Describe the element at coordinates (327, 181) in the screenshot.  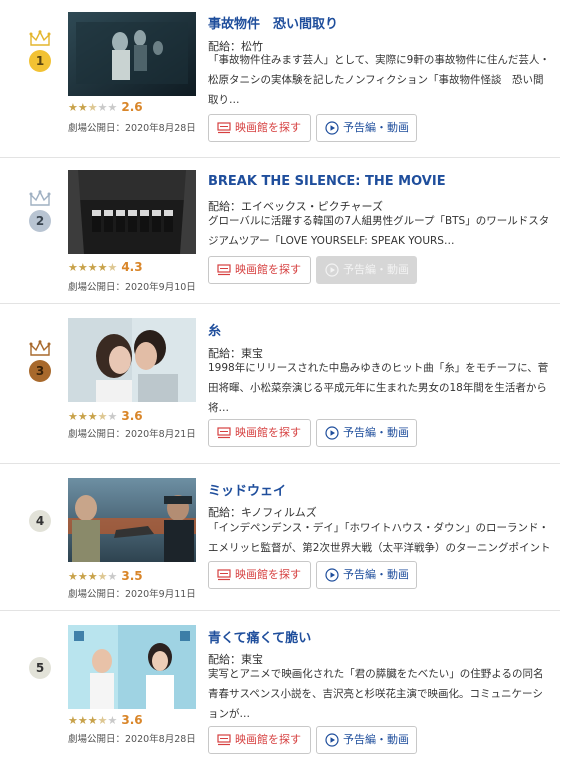
I see `movie-title: BREAK THE SILENCE: THE MOVIE` at that location.